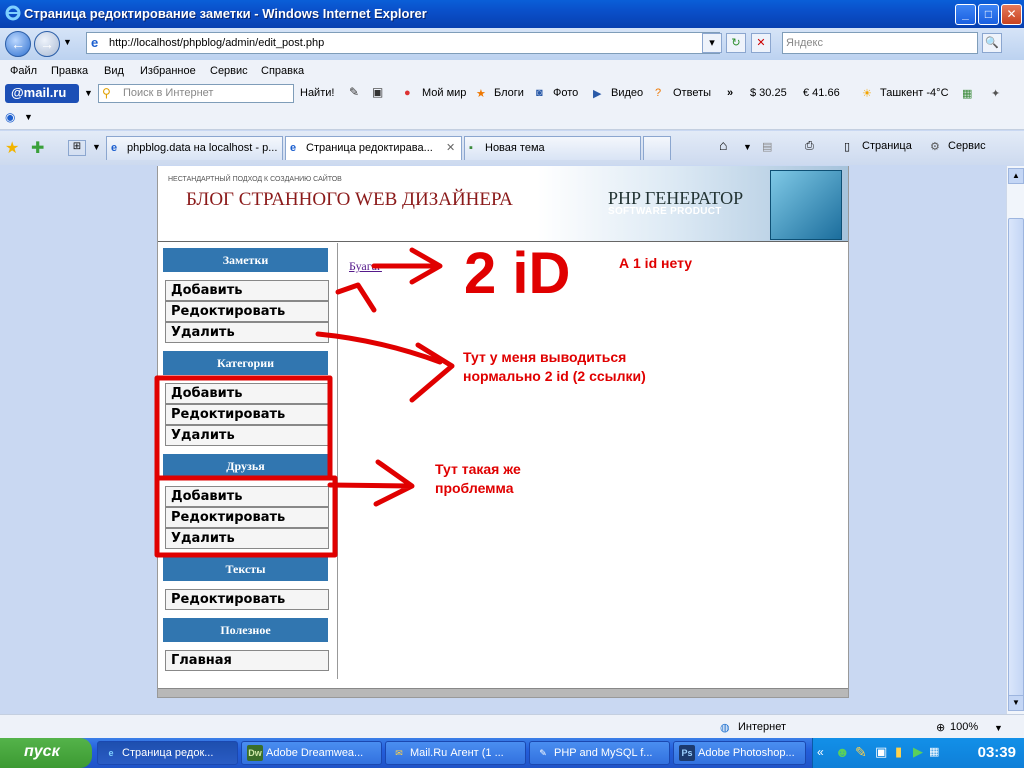 This screenshot has width=1024, height=768. Describe the element at coordinates (245, 260) in the screenshot. I see `section-notes-header: Заметки` at that location.